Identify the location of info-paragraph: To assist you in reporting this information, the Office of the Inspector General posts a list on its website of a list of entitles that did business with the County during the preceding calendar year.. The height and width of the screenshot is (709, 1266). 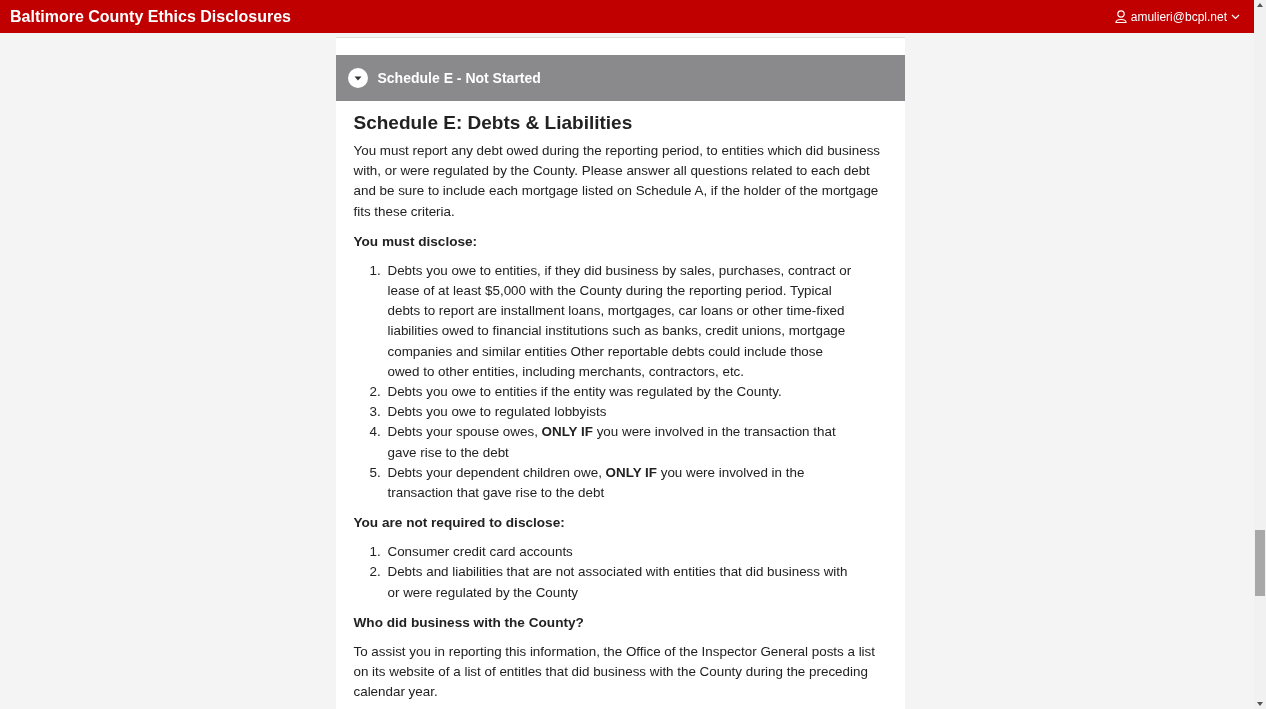
(614, 672).